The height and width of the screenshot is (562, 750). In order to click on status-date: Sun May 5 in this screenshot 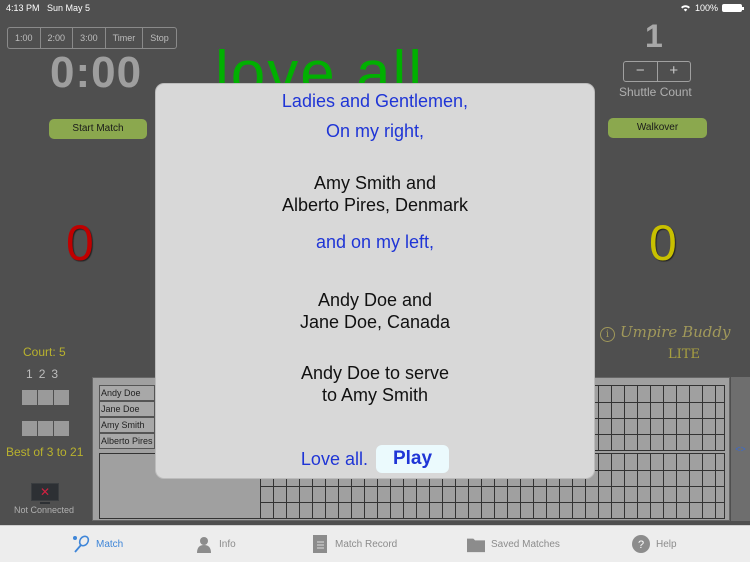, I will do `click(69, 8)`.